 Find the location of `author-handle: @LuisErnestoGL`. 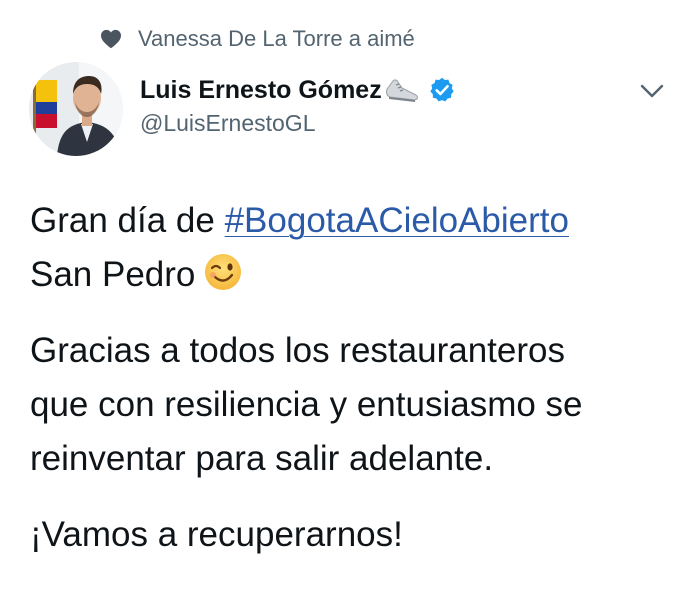

author-handle: @LuisErnestoGL is located at coordinates (228, 123).